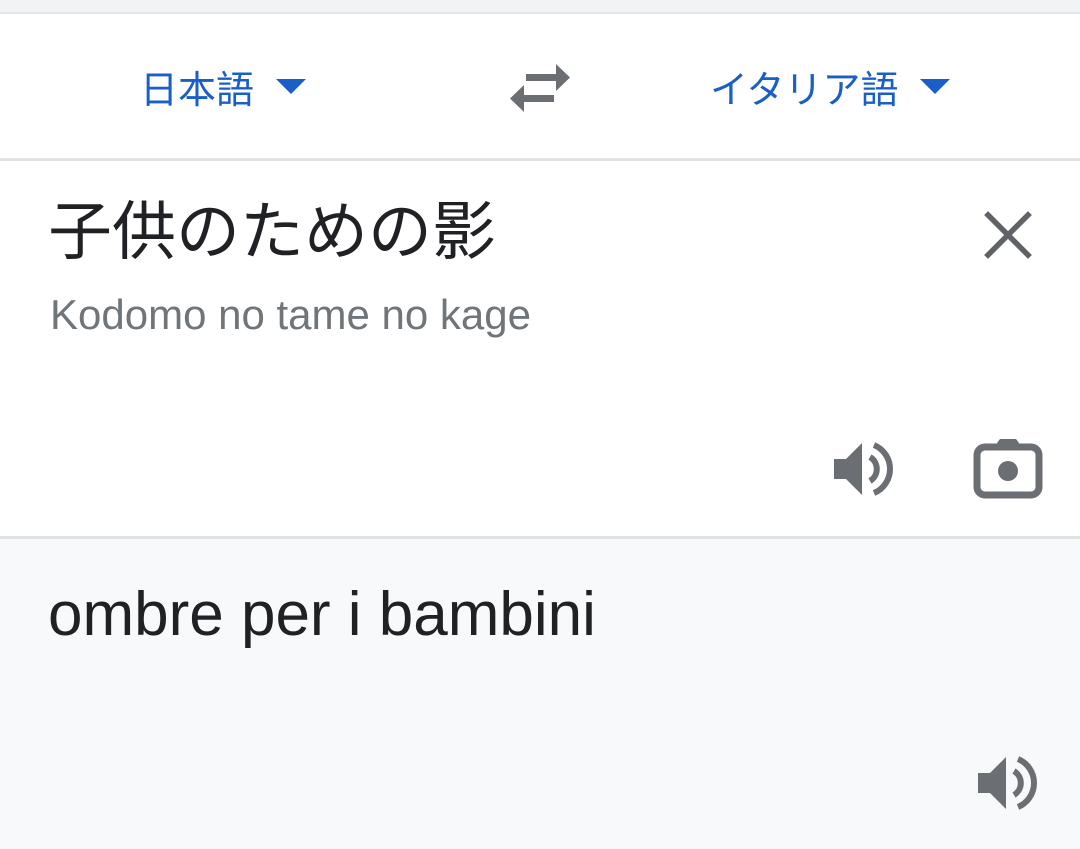 The height and width of the screenshot is (849, 1080). What do you see at coordinates (540, 7) in the screenshot?
I see `status-strip` at bounding box center [540, 7].